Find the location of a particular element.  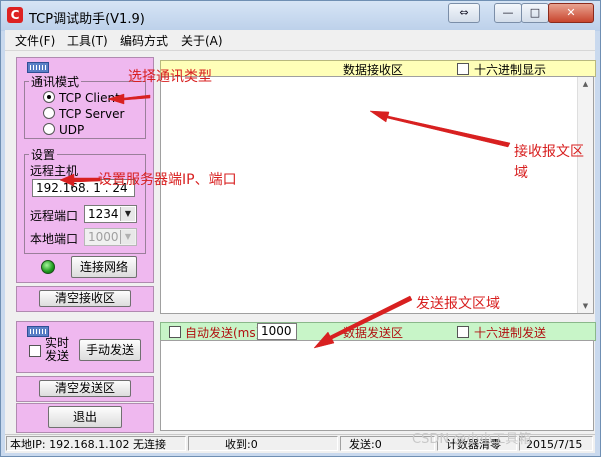

send-label: 发送 is located at coordinates (57, 356).